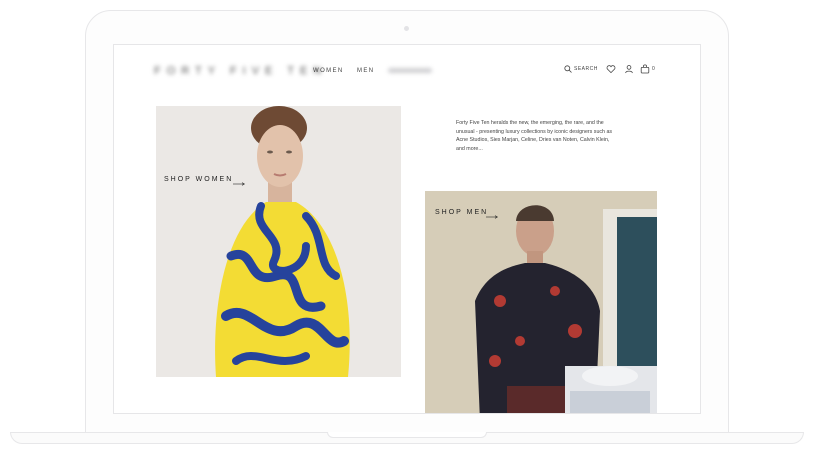 This screenshot has width=814, height=468. What do you see at coordinates (586, 69) in the screenshot?
I see `search-label: SEARCH` at bounding box center [586, 69].